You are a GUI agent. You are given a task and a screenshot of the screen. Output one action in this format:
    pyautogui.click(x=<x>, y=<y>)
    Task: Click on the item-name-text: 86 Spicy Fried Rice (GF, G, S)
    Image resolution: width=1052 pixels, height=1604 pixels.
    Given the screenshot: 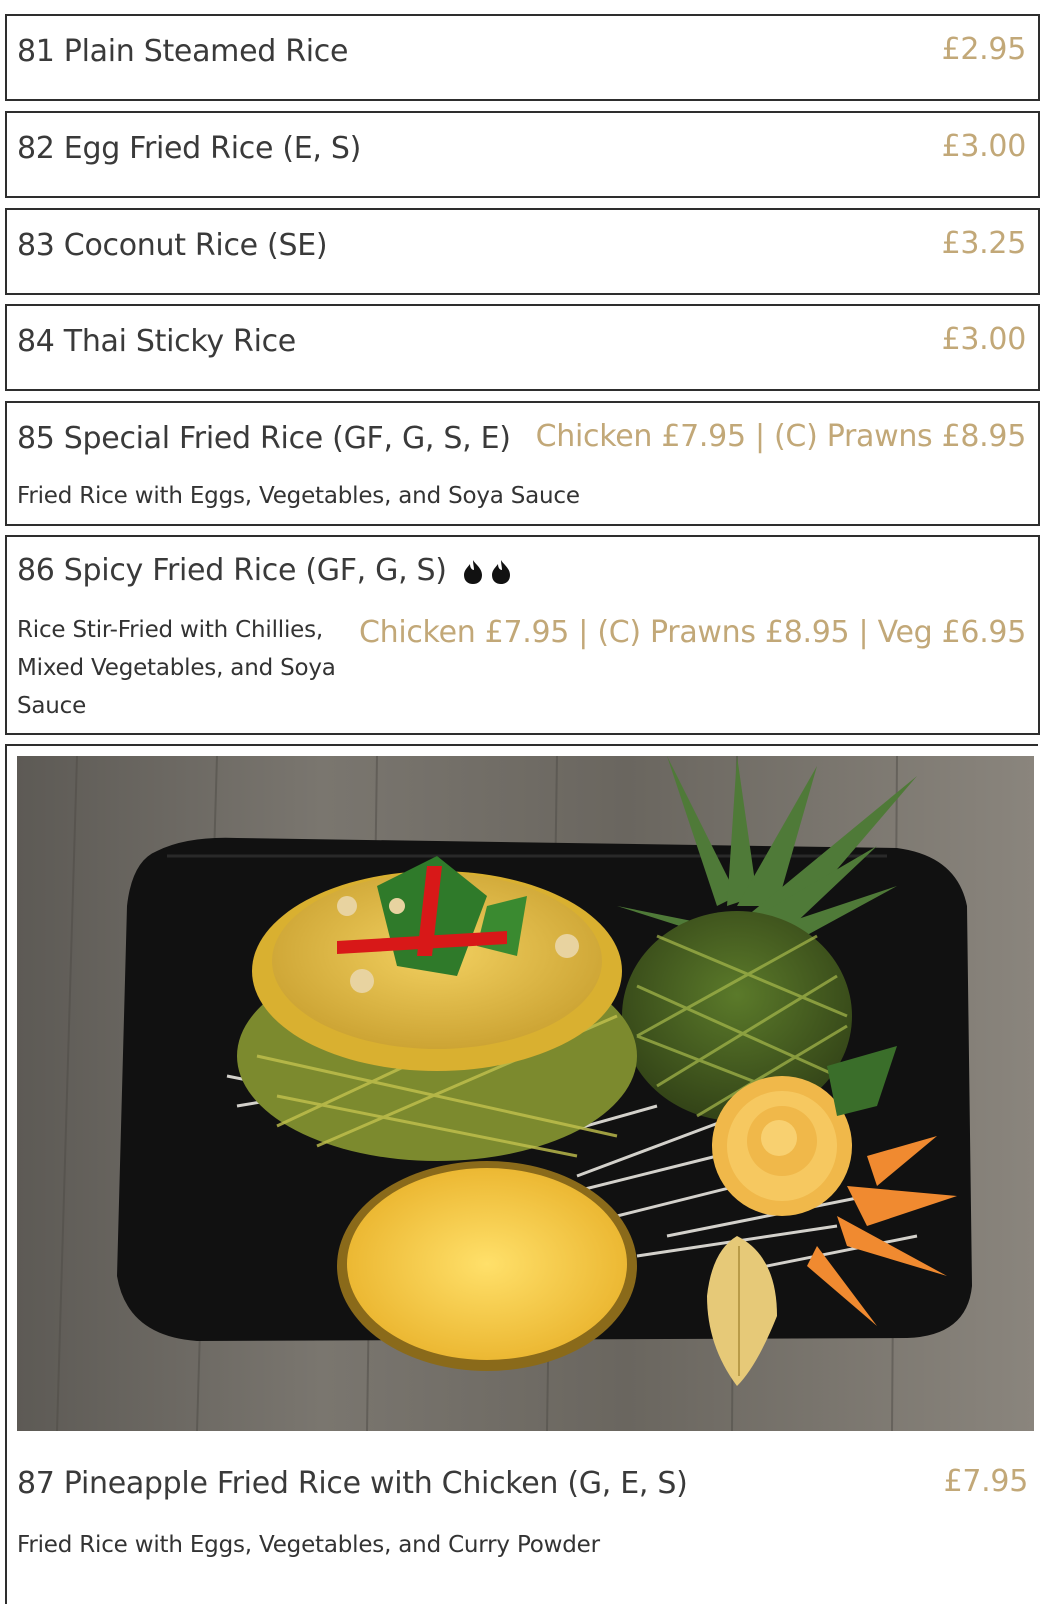 What is the action you would take?
    pyautogui.click(x=232, y=570)
    